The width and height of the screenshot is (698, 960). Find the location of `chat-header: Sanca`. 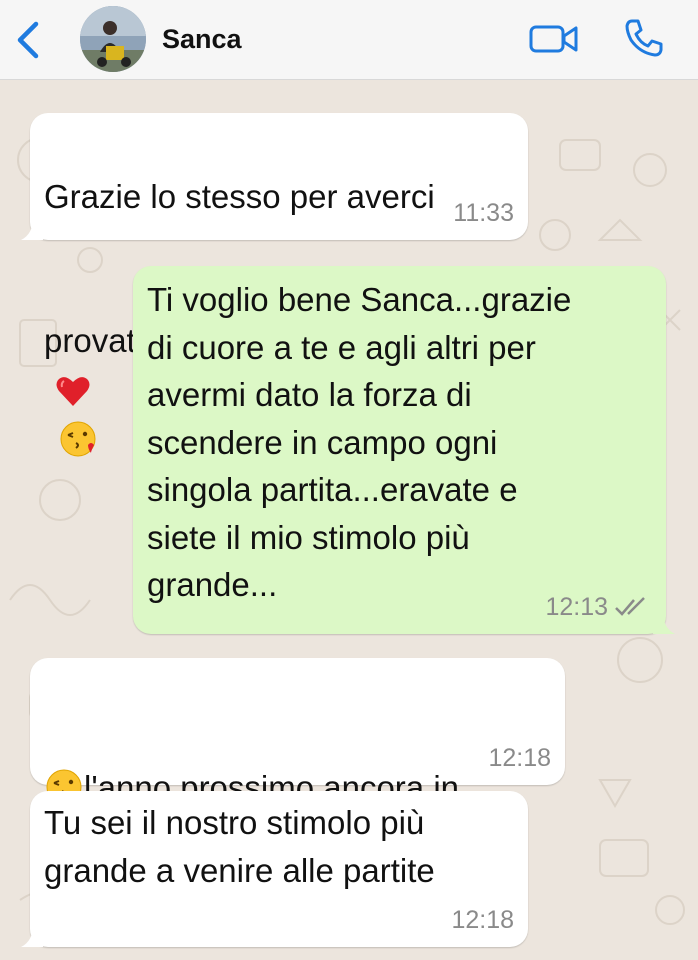

chat-header: Sanca is located at coordinates (349, 40).